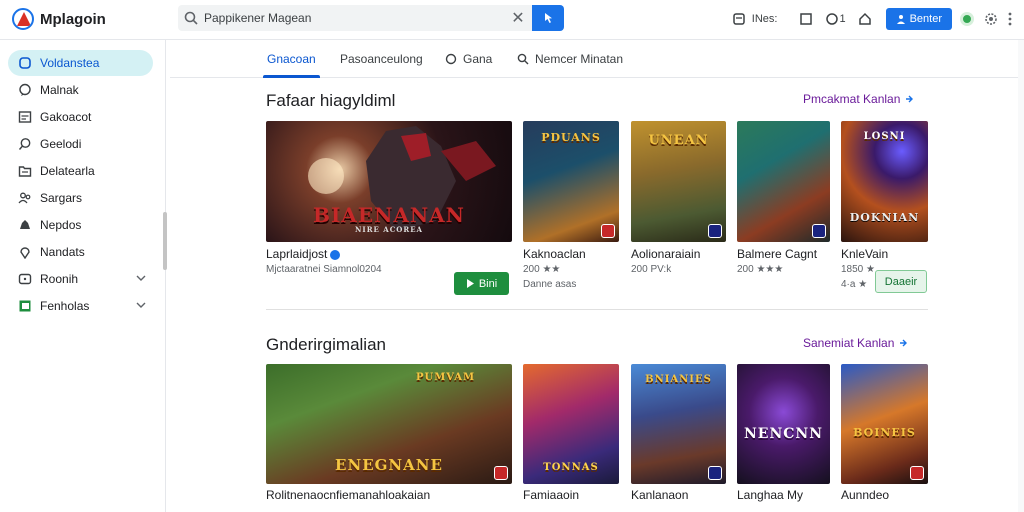 The width and height of the screenshot is (1024, 512). Describe the element at coordinates (571, 424) in the screenshot. I see `game-card-image: TONNAS` at that location.